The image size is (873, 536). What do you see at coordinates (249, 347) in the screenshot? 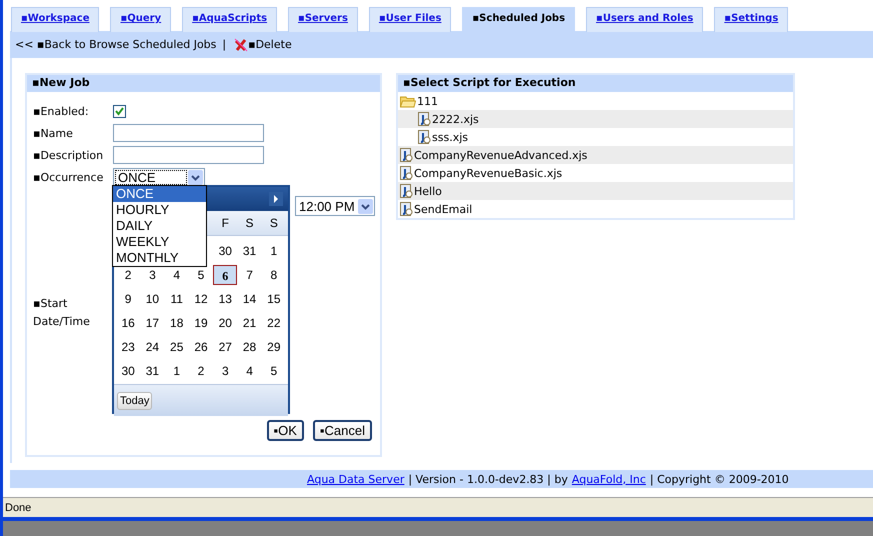
I see `calendar-day: 28` at bounding box center [249, 347].